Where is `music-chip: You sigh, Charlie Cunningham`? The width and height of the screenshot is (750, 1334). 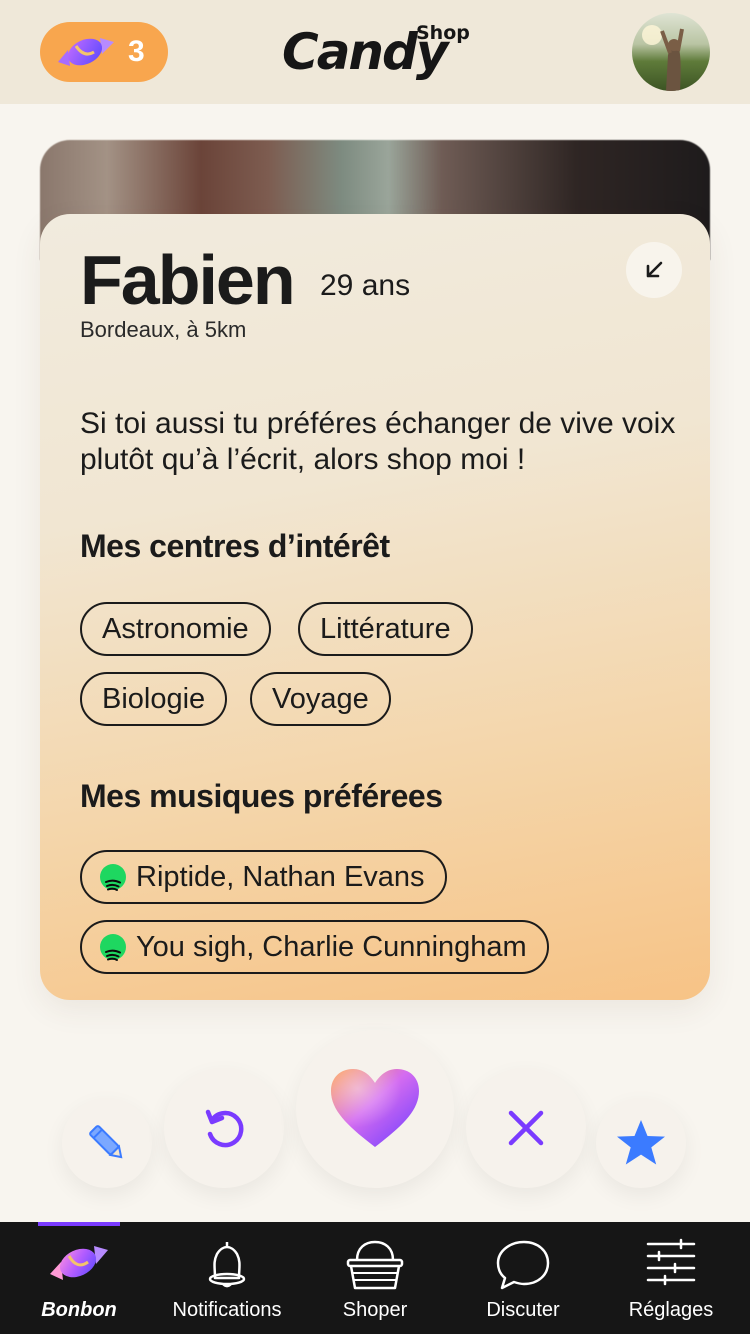 music-chip: You sigh, Charlie Cunningham is located at coordinates (314, 947).